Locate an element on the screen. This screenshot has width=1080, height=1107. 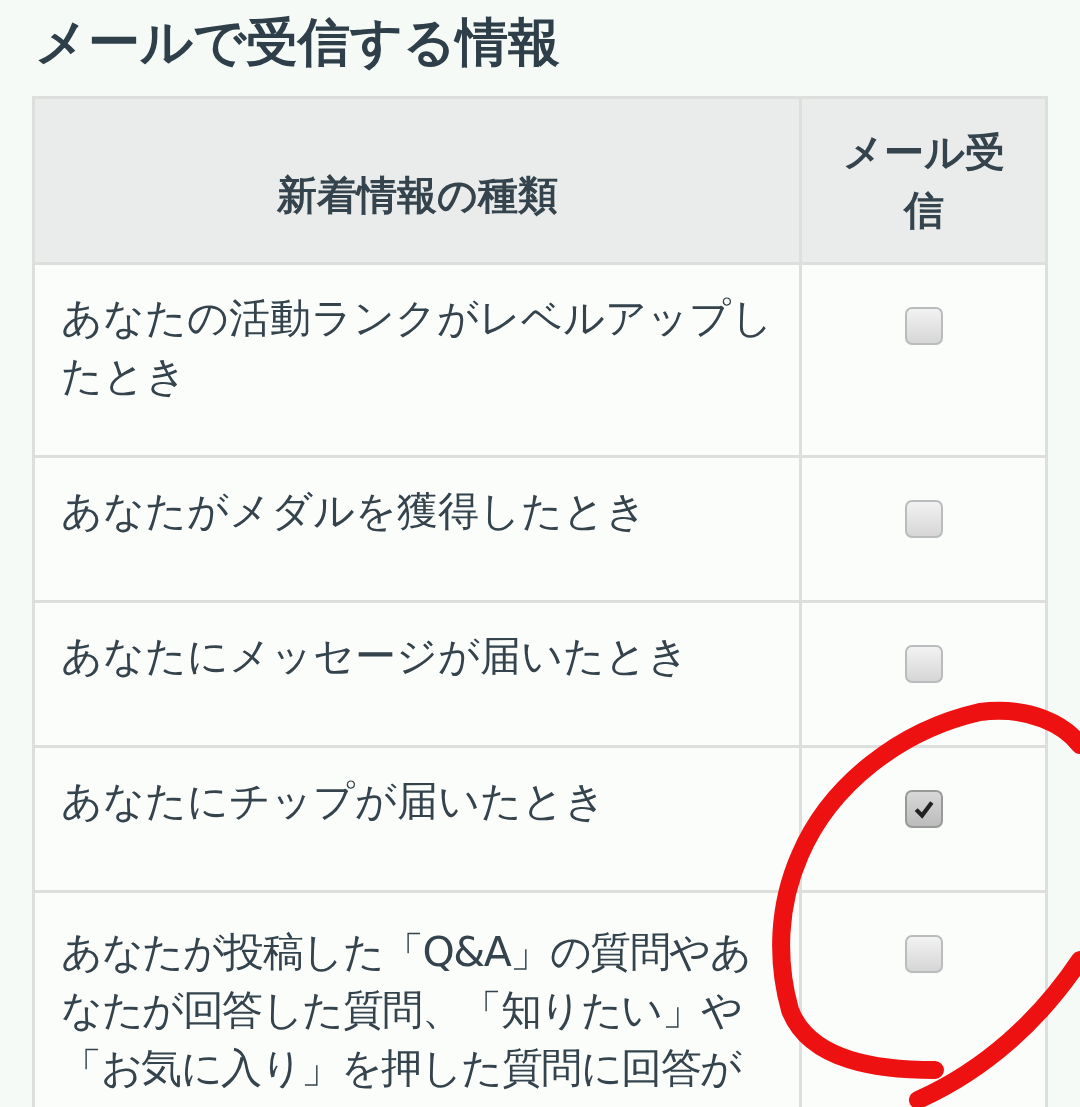
column-header: メール受信 is located at coordinates (923, 180).